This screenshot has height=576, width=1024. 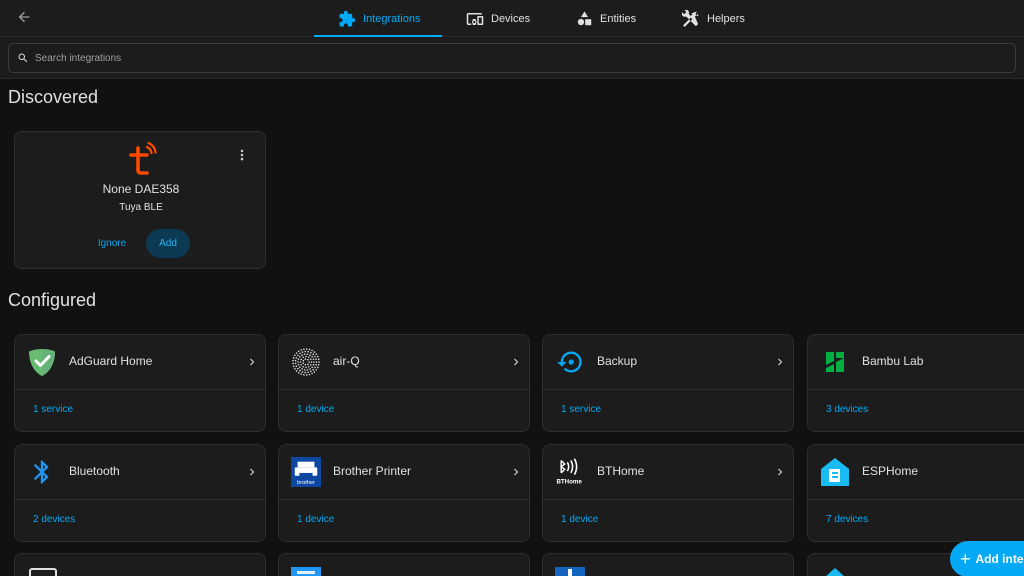 I want to click on search-icon, so click(x=23, y=58).